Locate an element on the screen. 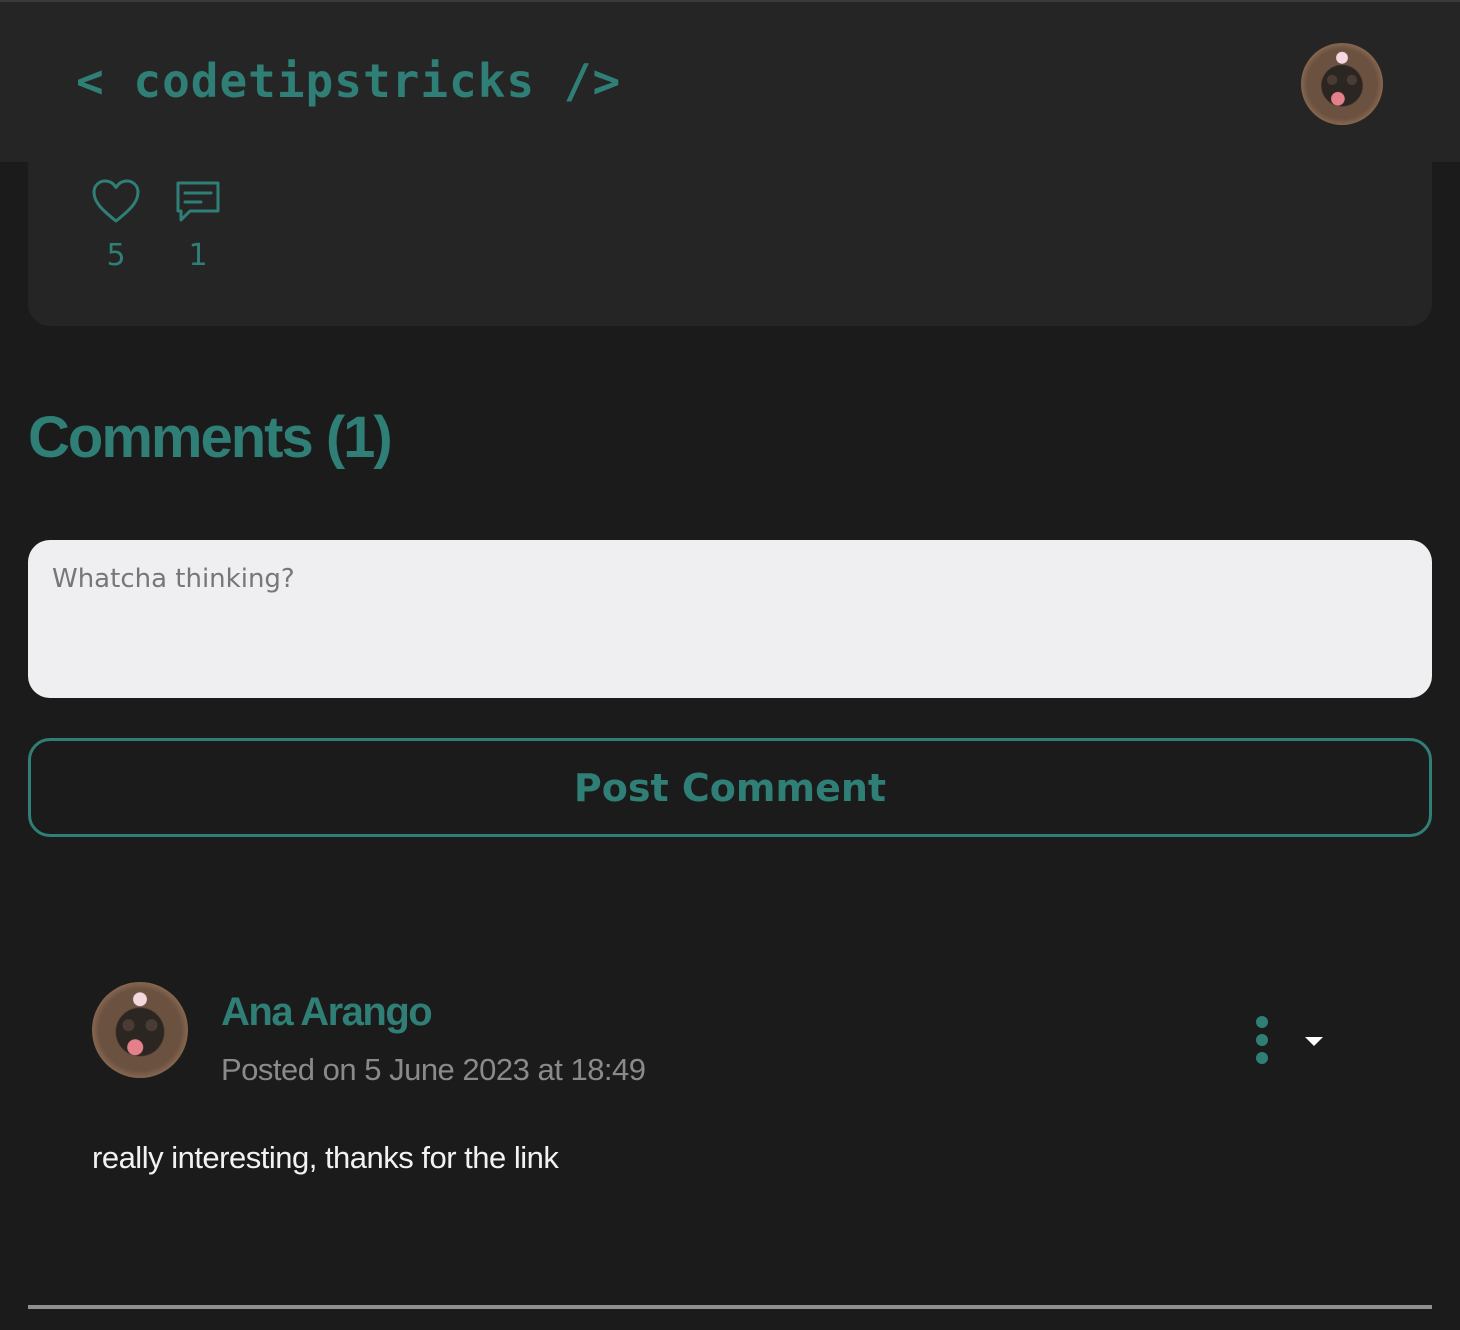 This screenshot has width=1460, height=1330. commenter-avatar is located at coordinates (140, 1030).